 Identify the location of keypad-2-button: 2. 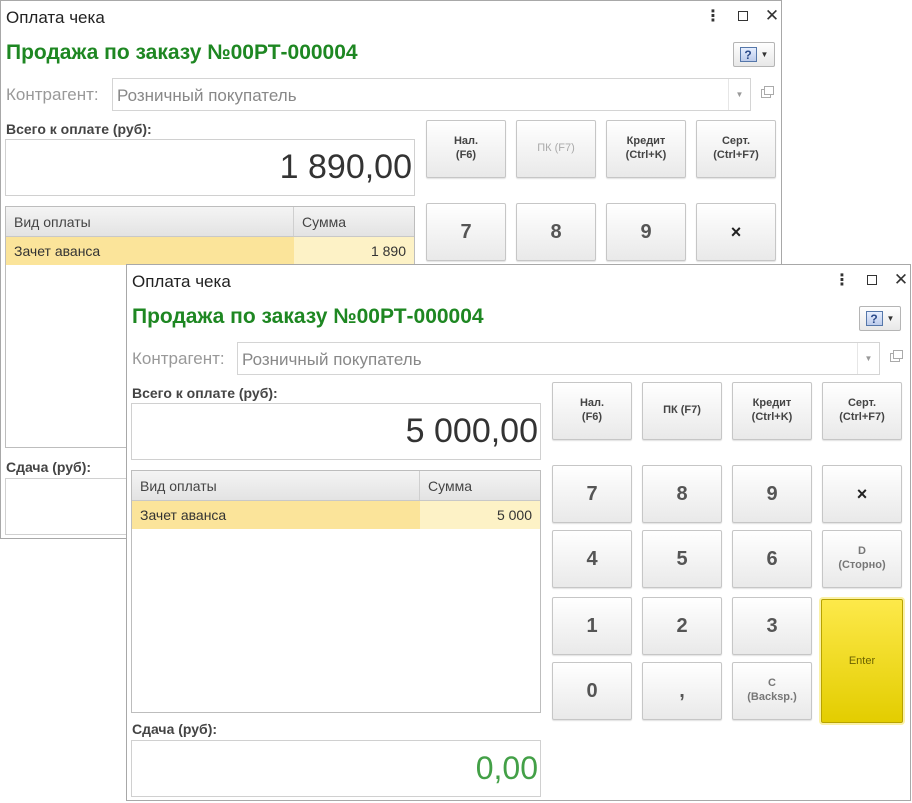
(682, 626).